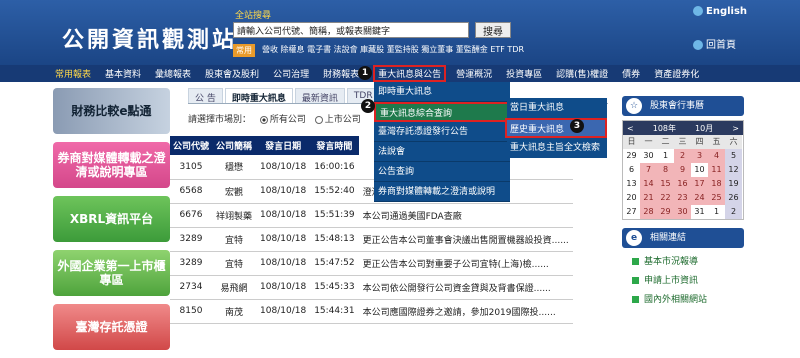 The width and height of the screenshot is (800, 358). What do you see at coordinates (648, 198) in the screenshot?
I see `calendar-day: 21` at bounding box center [648, 198].